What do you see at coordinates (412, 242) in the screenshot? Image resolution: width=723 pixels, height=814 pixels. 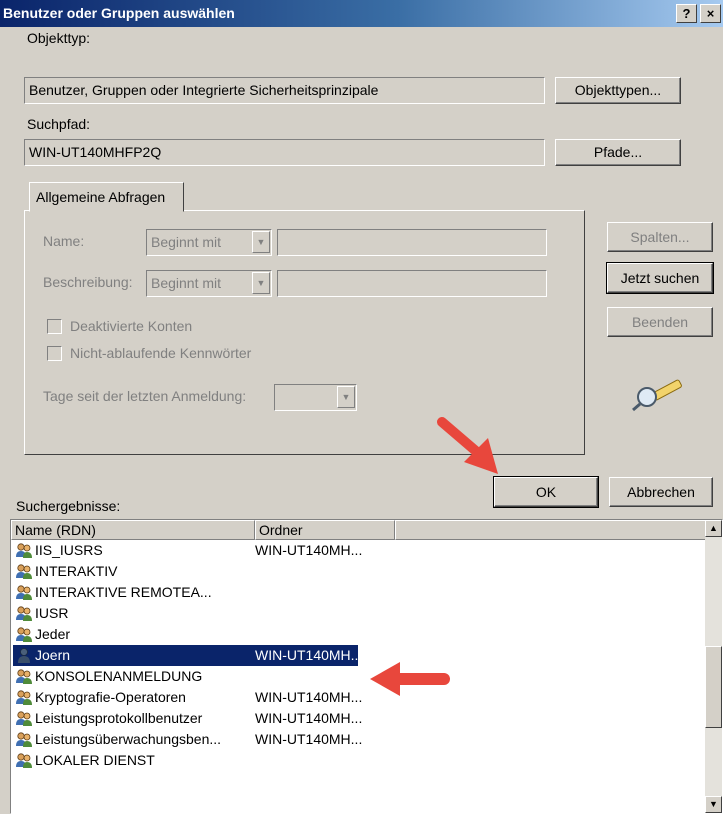 I see `name-input` at bounding box center [412, 242].